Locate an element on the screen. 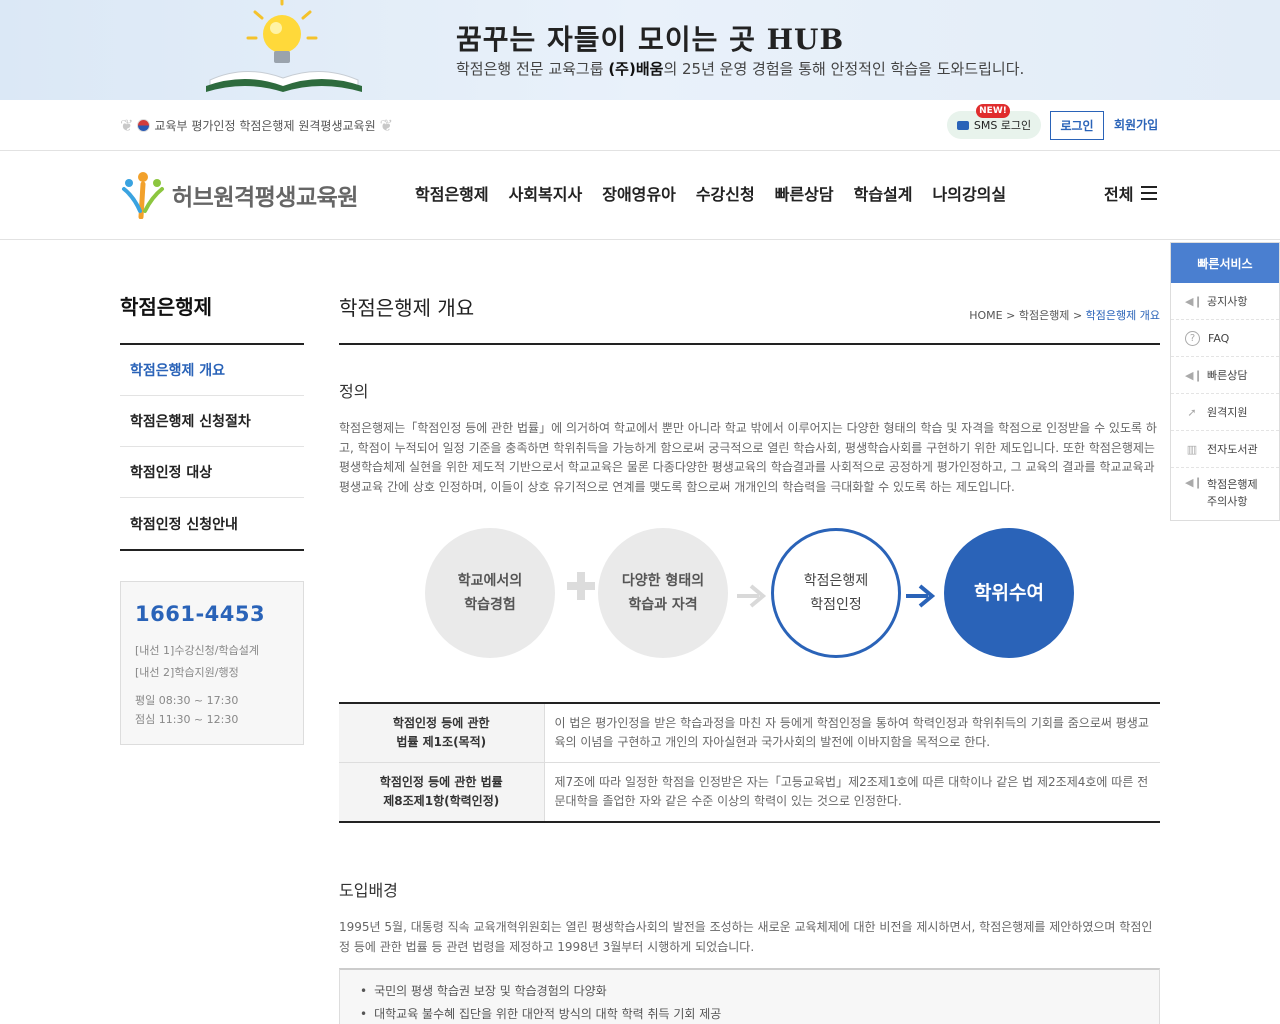 The image size is (1280, 1024). quick-item-remote: ➚ 원격지원 is located at coordinates (1225, 412).